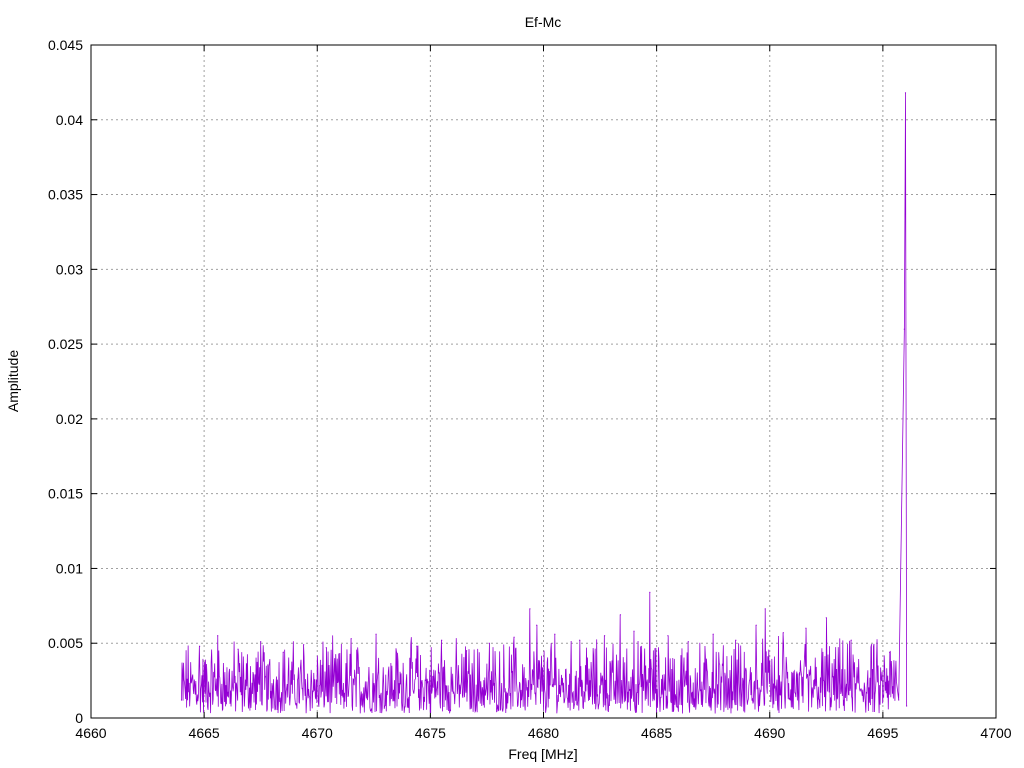 The width and height of the screenshot is (1024, 768). I want to click on y-tick-label: 0.02, so click(69, 419).